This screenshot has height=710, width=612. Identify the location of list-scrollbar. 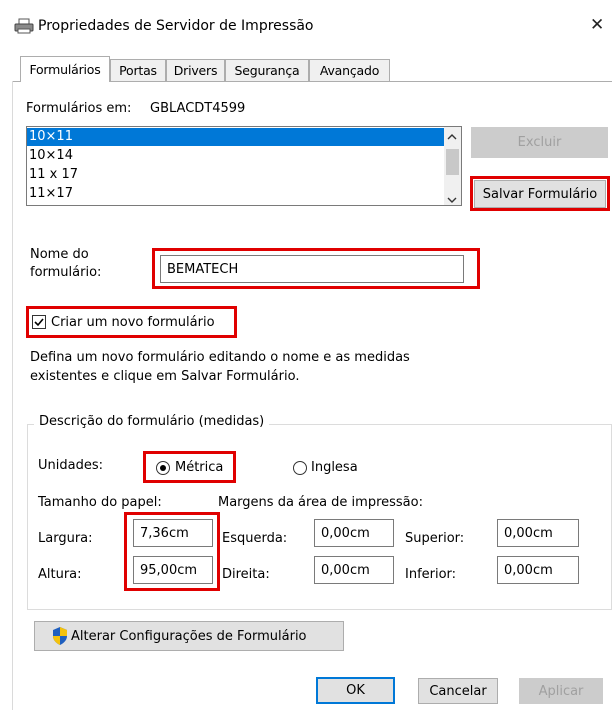
(452, 166).